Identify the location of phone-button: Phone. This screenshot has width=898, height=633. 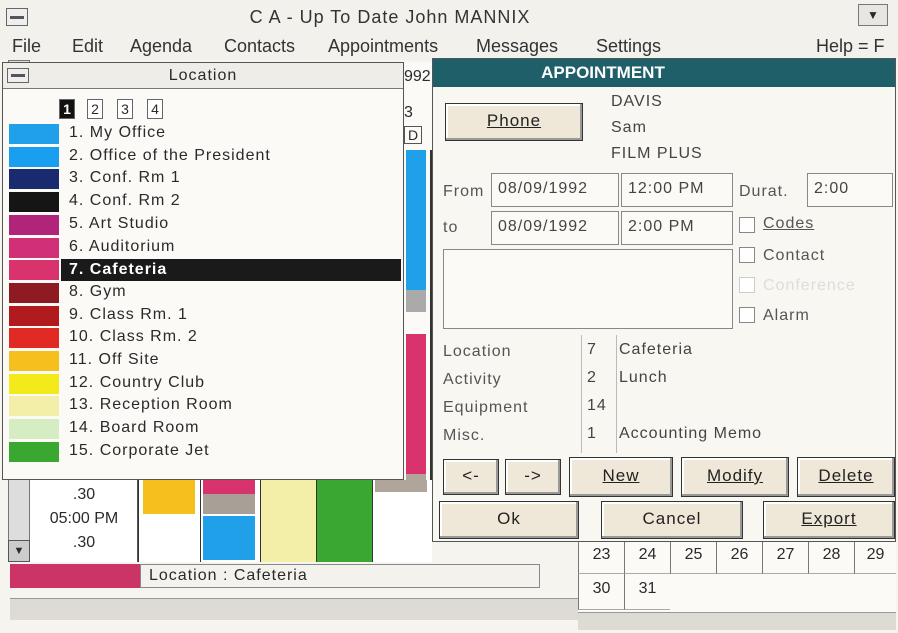
(514, 122).